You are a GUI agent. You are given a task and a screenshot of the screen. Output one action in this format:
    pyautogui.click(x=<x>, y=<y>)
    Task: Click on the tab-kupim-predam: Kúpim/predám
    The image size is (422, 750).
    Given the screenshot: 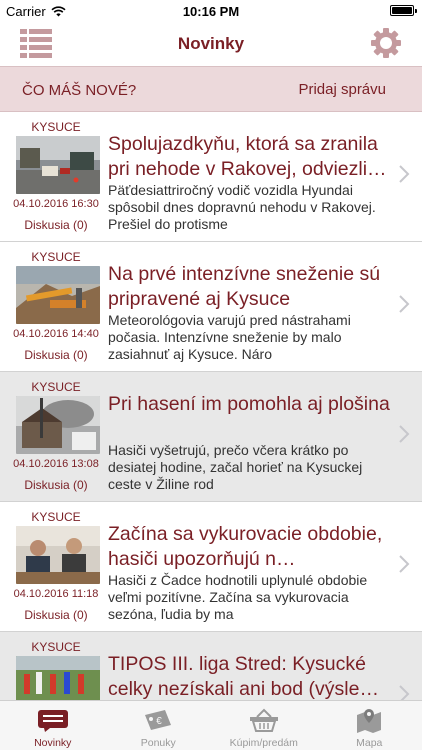 What is the action you would take?
    pyautogui.click(x=264, y=725)
    